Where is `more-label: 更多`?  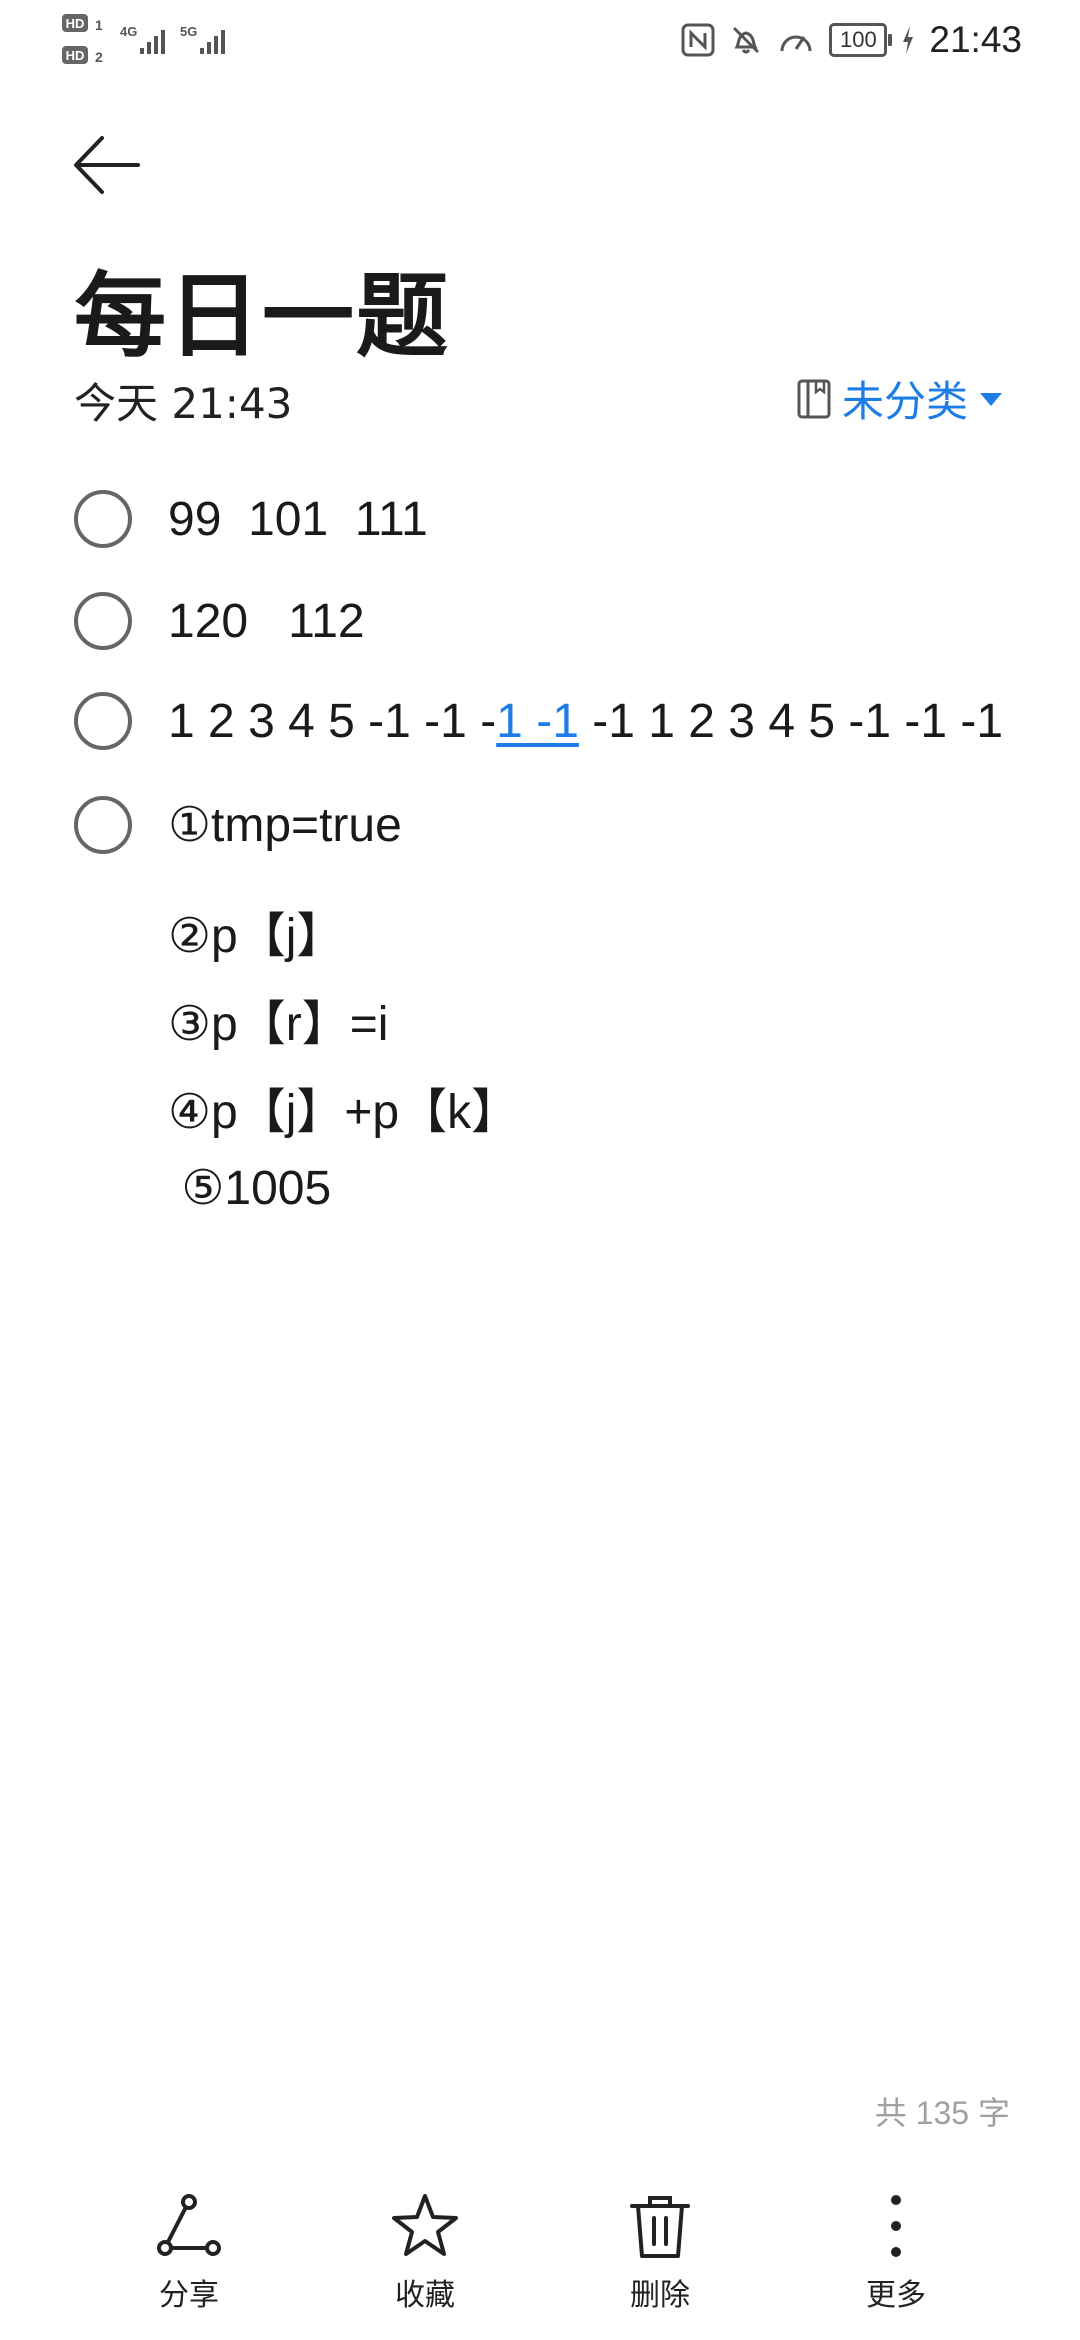 more-label: 更多 is located at coordinates (896, 2295).